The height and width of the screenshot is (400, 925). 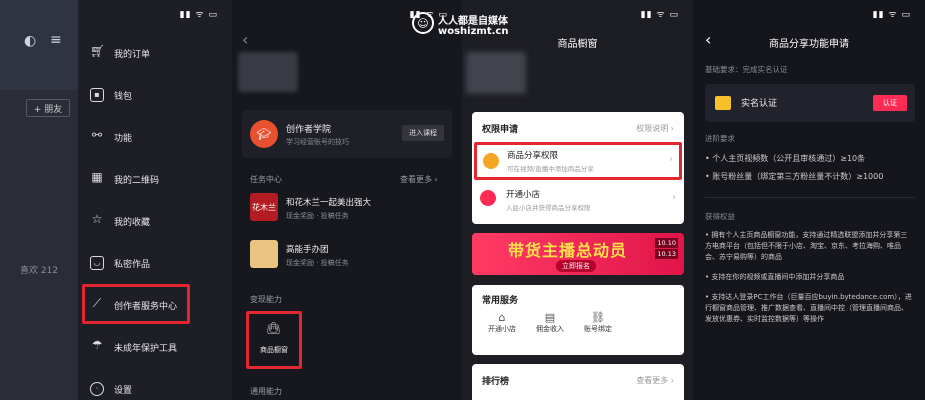 What do you see at coordinates (97, 263) in the screenshot?
I see `private-works-icon: ◡` at bounding box center [97, 263].